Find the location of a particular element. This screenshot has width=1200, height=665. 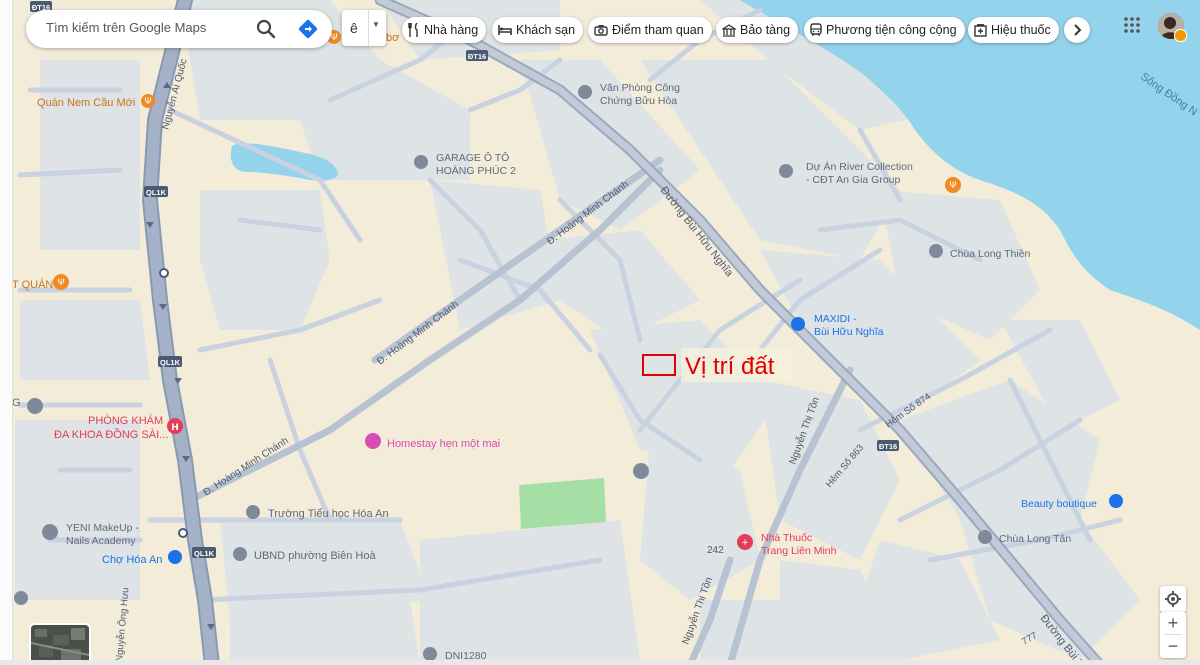

layers-icon: ê is located at coordinates (354, 28).